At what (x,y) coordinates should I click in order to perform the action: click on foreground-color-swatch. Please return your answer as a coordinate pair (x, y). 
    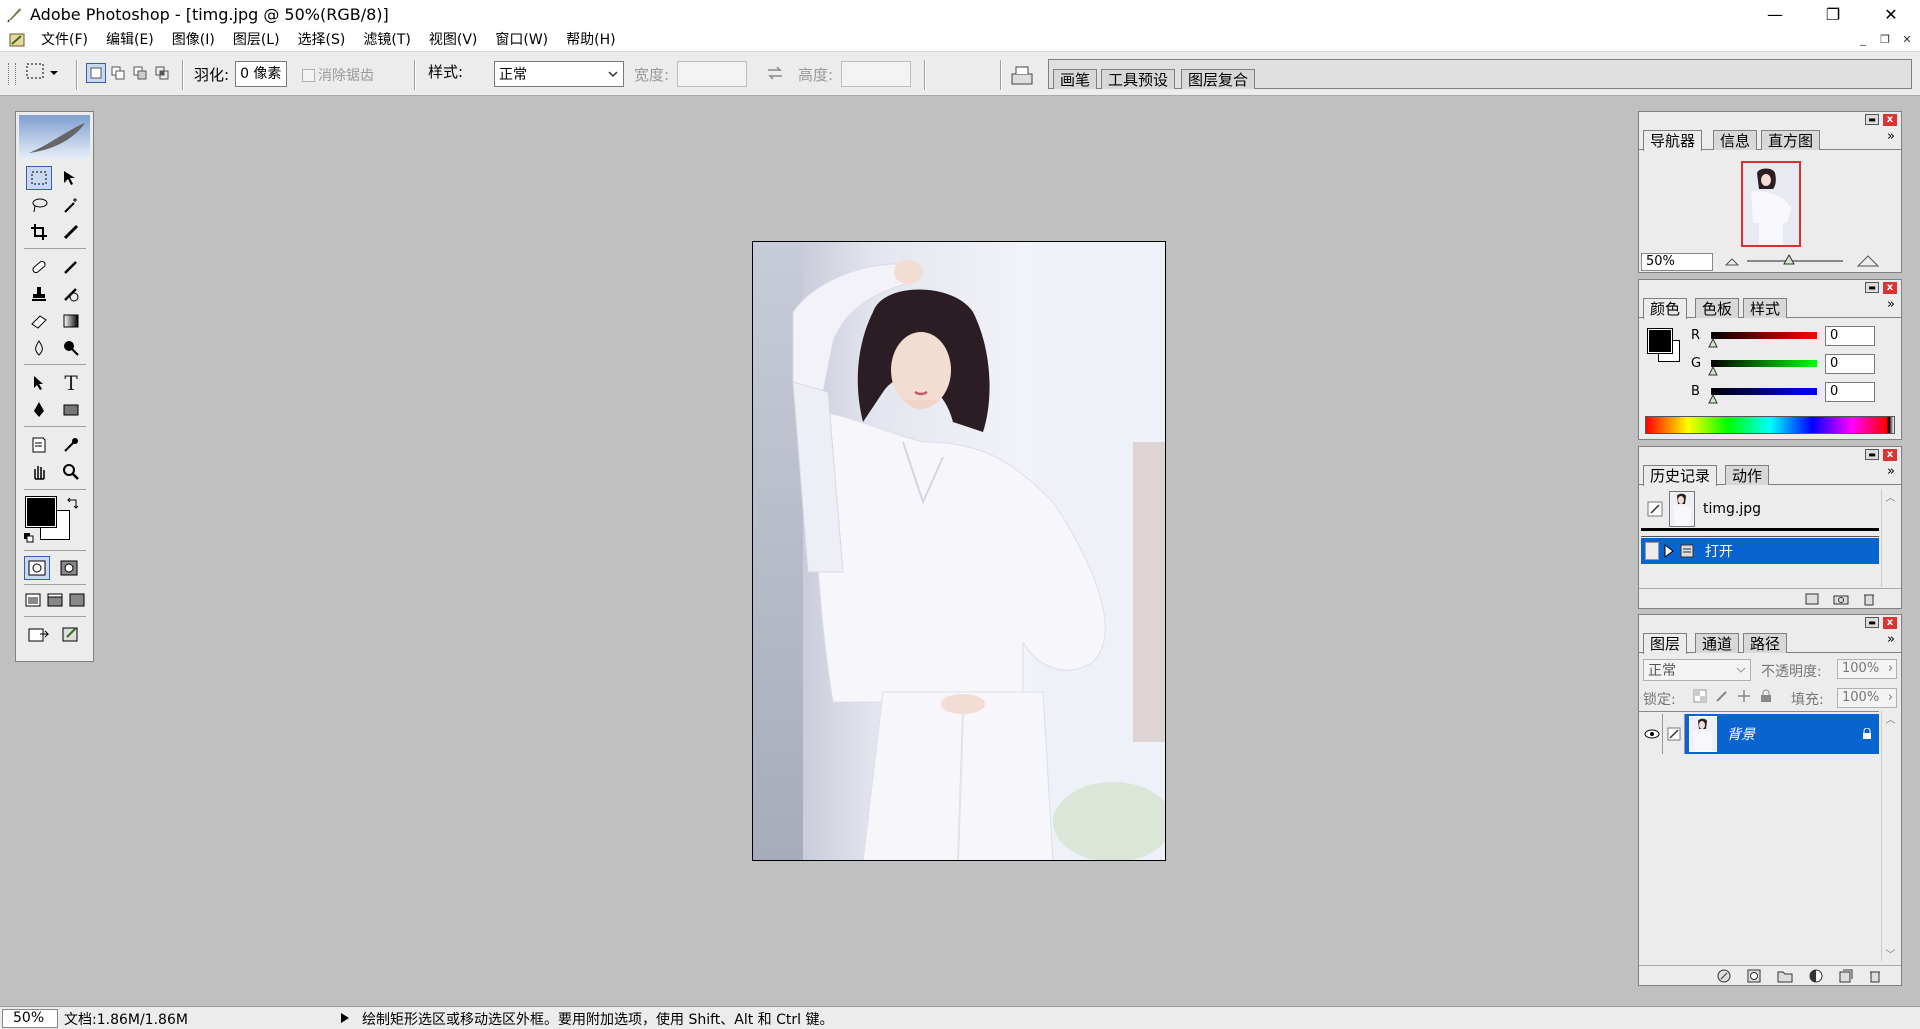
    Looking at the image, I should click on (41, 512).